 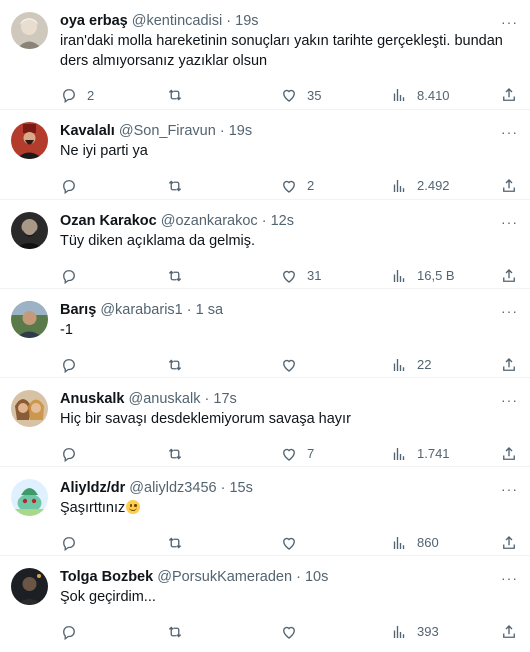 What do you see at coordinates (172, 488) in the screenshot?
I see `user-handle: @aliyldz3456` at bounding box center [172, 488].